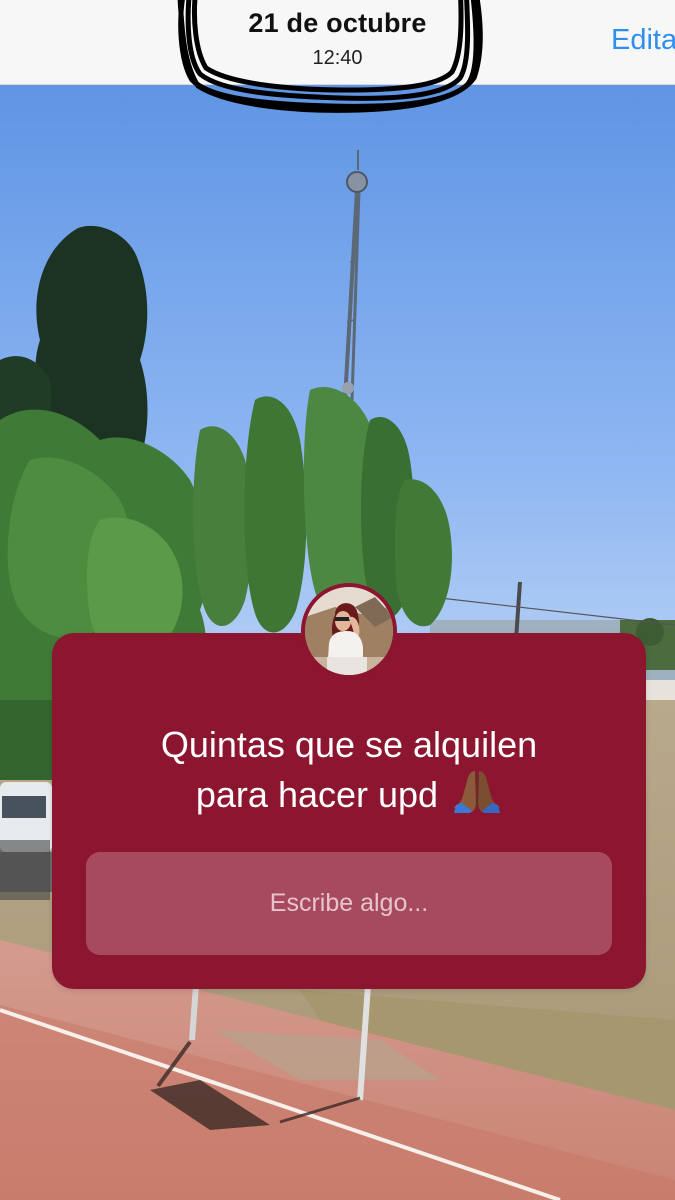 This screenshot has width=675, height=1200. I want to click on avatar, so click(349, 631).